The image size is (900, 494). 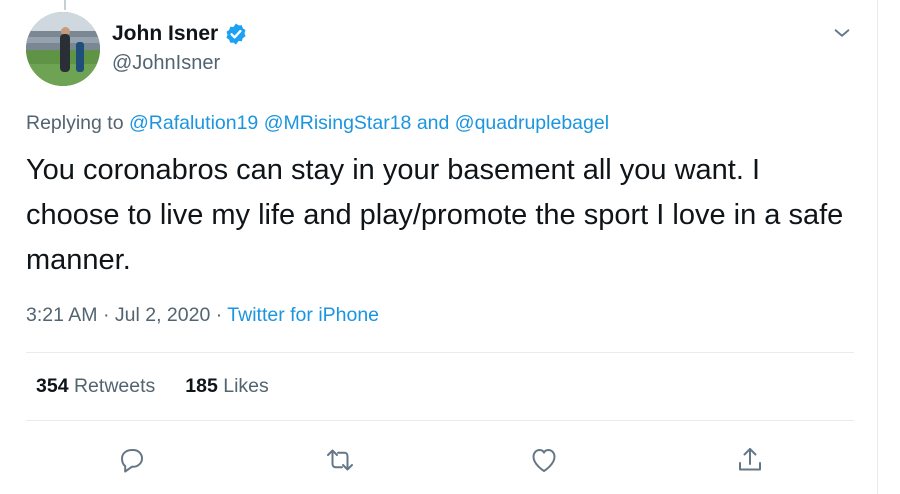 What do you see at coordinates (236, 34) in the screenshot?
I see `verified-badge-icon` at bounding box center [236, 34].